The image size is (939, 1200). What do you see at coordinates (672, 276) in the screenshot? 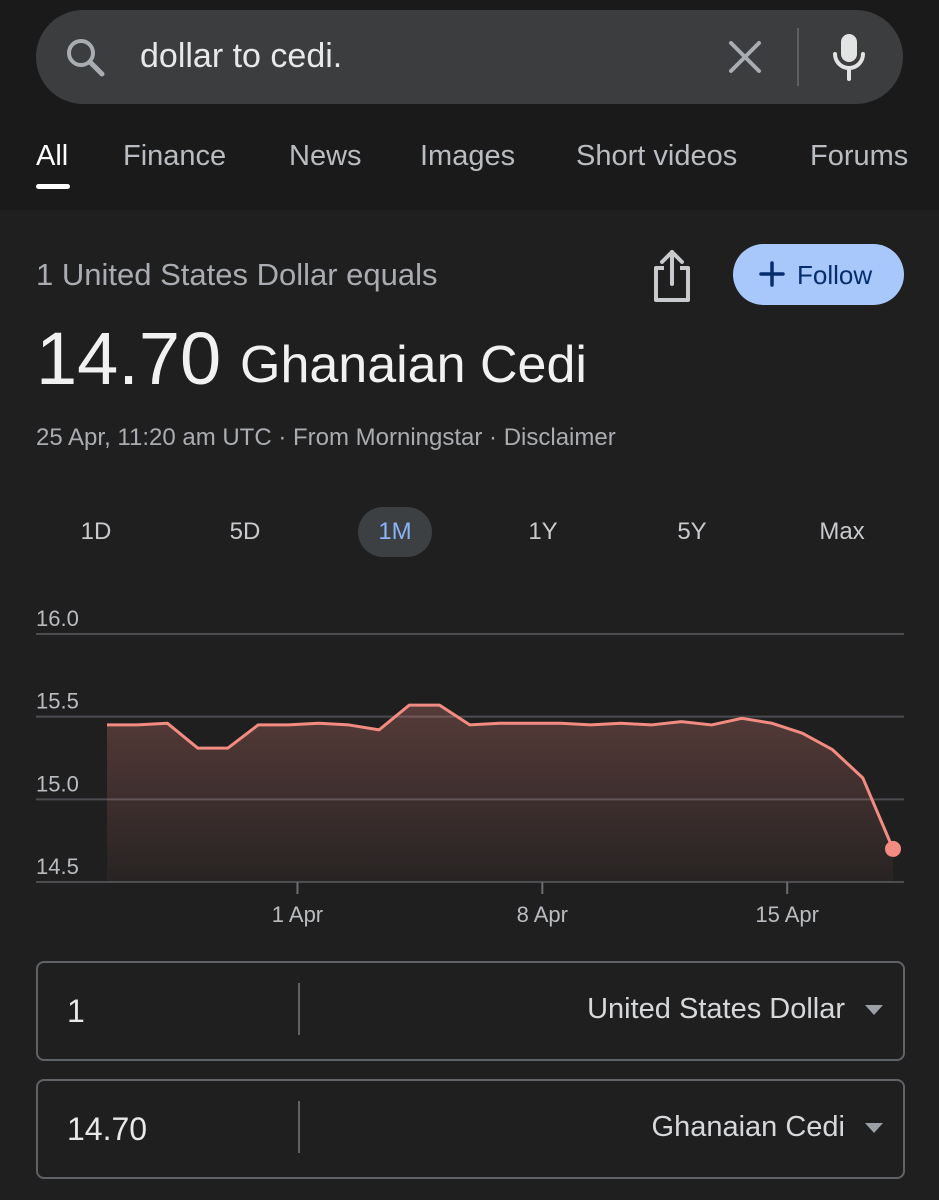
I see `share-icon` at bounding box center [672, 276].